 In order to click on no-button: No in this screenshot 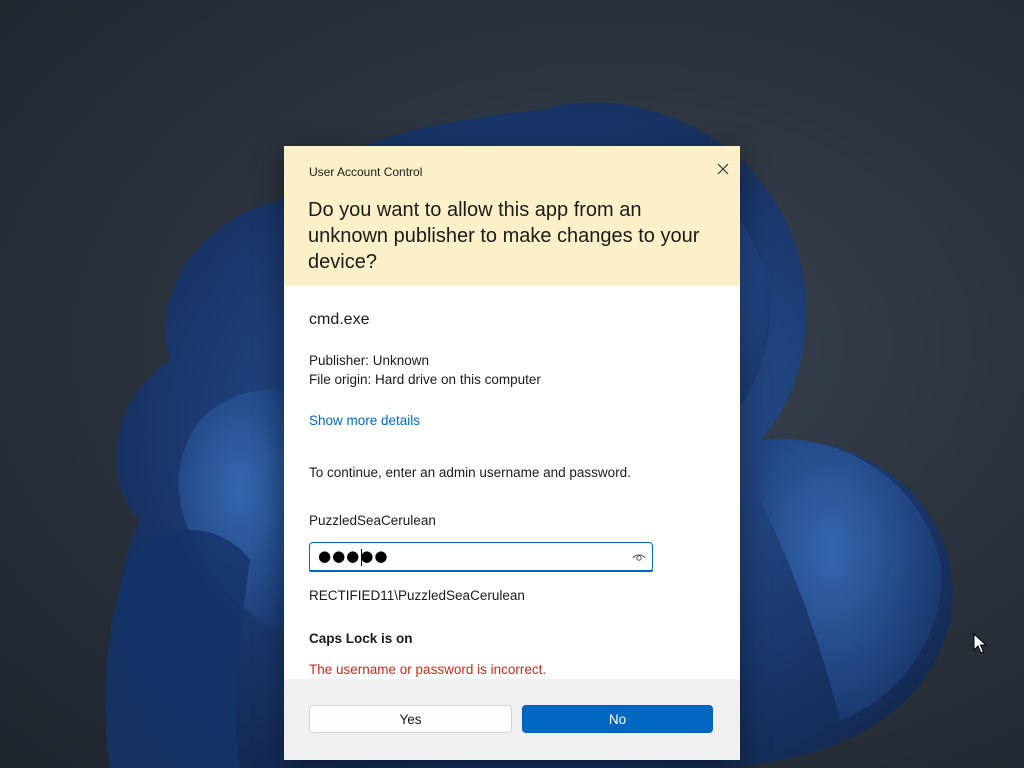, I will do `click(617, 719)`.